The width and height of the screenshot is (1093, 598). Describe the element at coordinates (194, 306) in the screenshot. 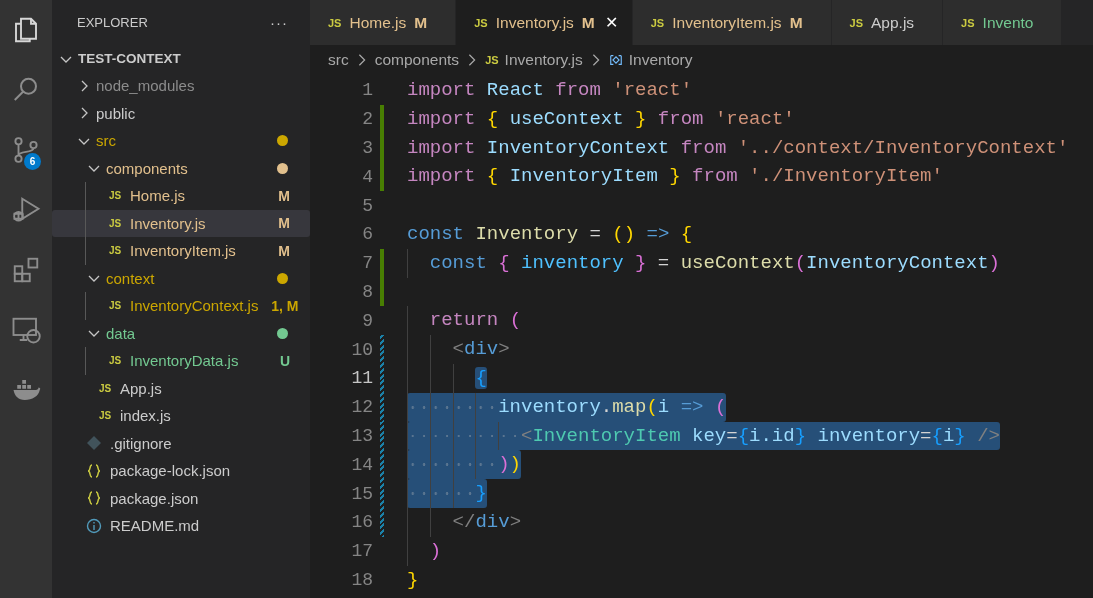

I see `file-tree-item: InventoryContext.js` at that location.